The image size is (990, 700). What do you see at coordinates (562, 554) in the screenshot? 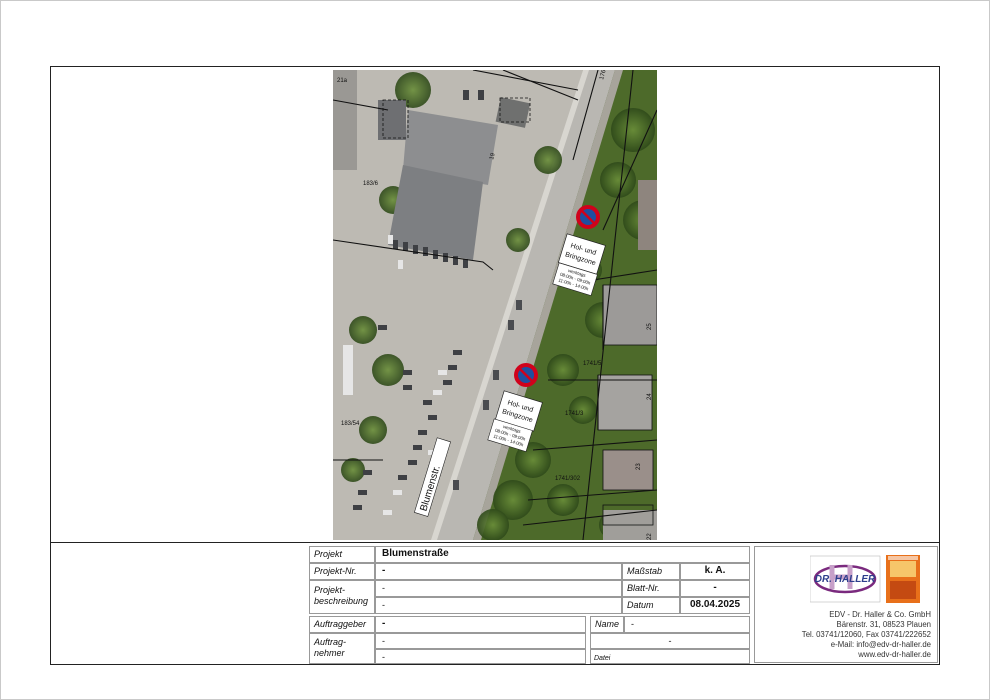
I see `projekt-value: Blumenstraße` at bounding box center [562, 554].